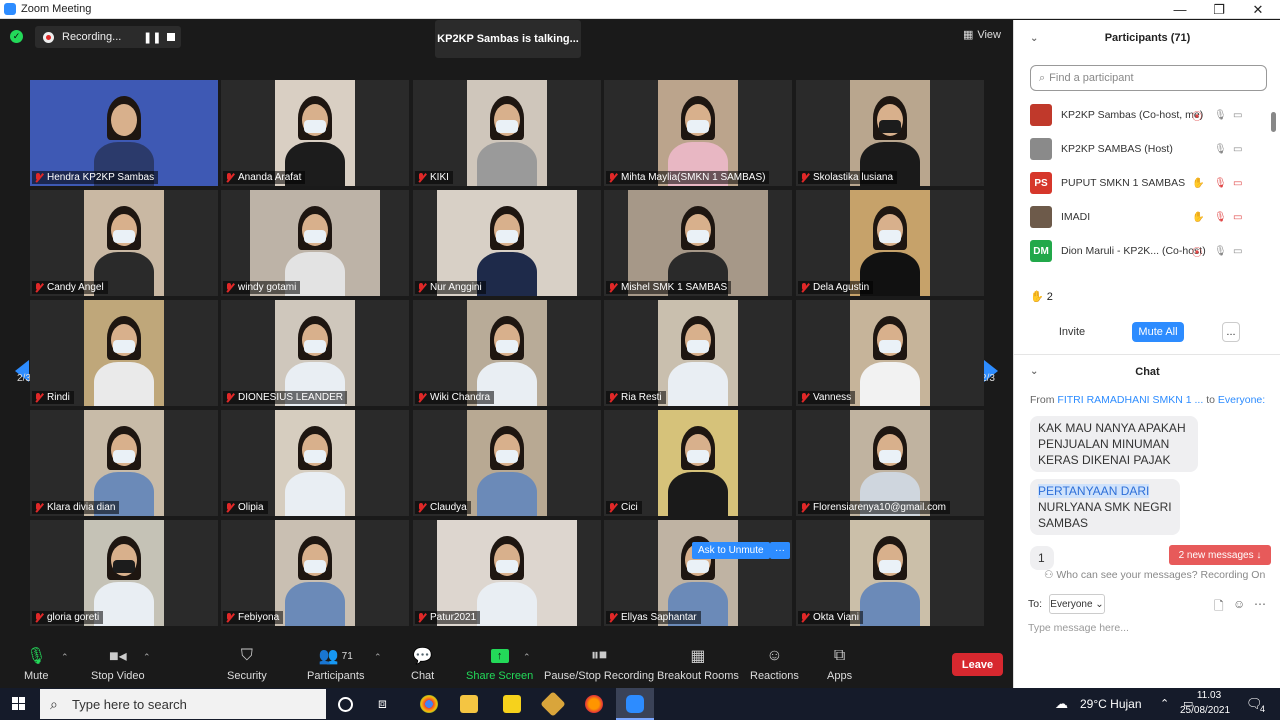 The height and width of the screenshot is (720, 1280). What do you see at coordinates (1061, 704) in the screenshot?
I see `weather-icon: ☁` at bounding box center [1061, 704].